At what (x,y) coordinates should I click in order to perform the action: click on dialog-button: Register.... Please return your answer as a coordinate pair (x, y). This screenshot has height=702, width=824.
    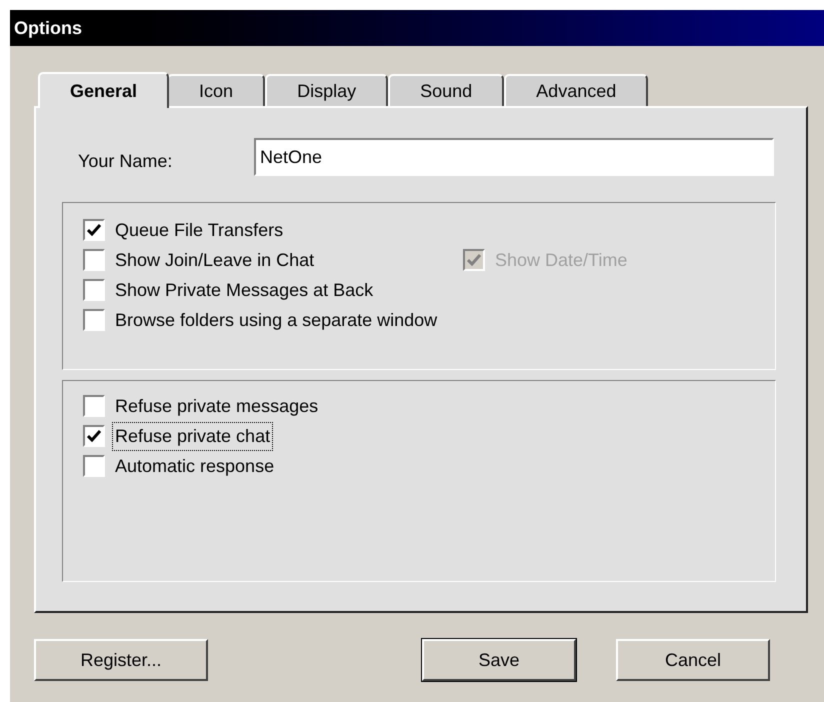
    Looking at the image, I should click on (121, 660).